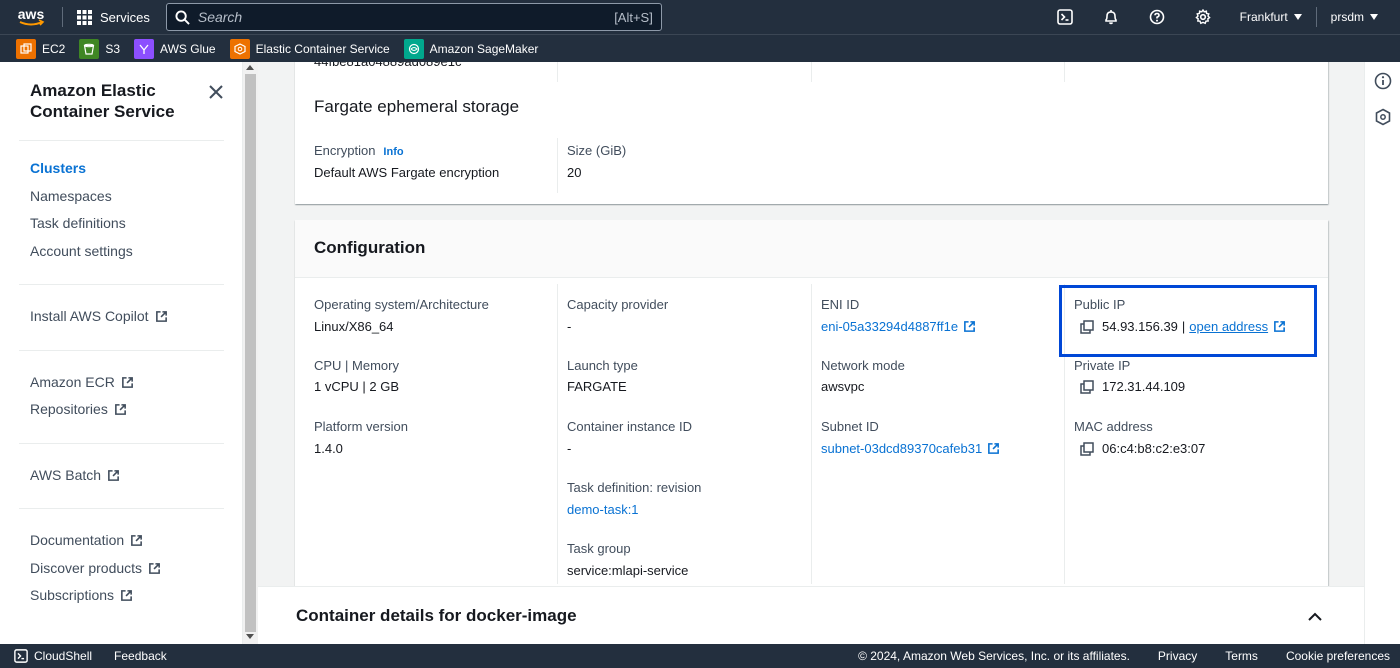  I want to click on subnet-id-link: subnet-03dcd89370cafeb31, so click(910, 448).